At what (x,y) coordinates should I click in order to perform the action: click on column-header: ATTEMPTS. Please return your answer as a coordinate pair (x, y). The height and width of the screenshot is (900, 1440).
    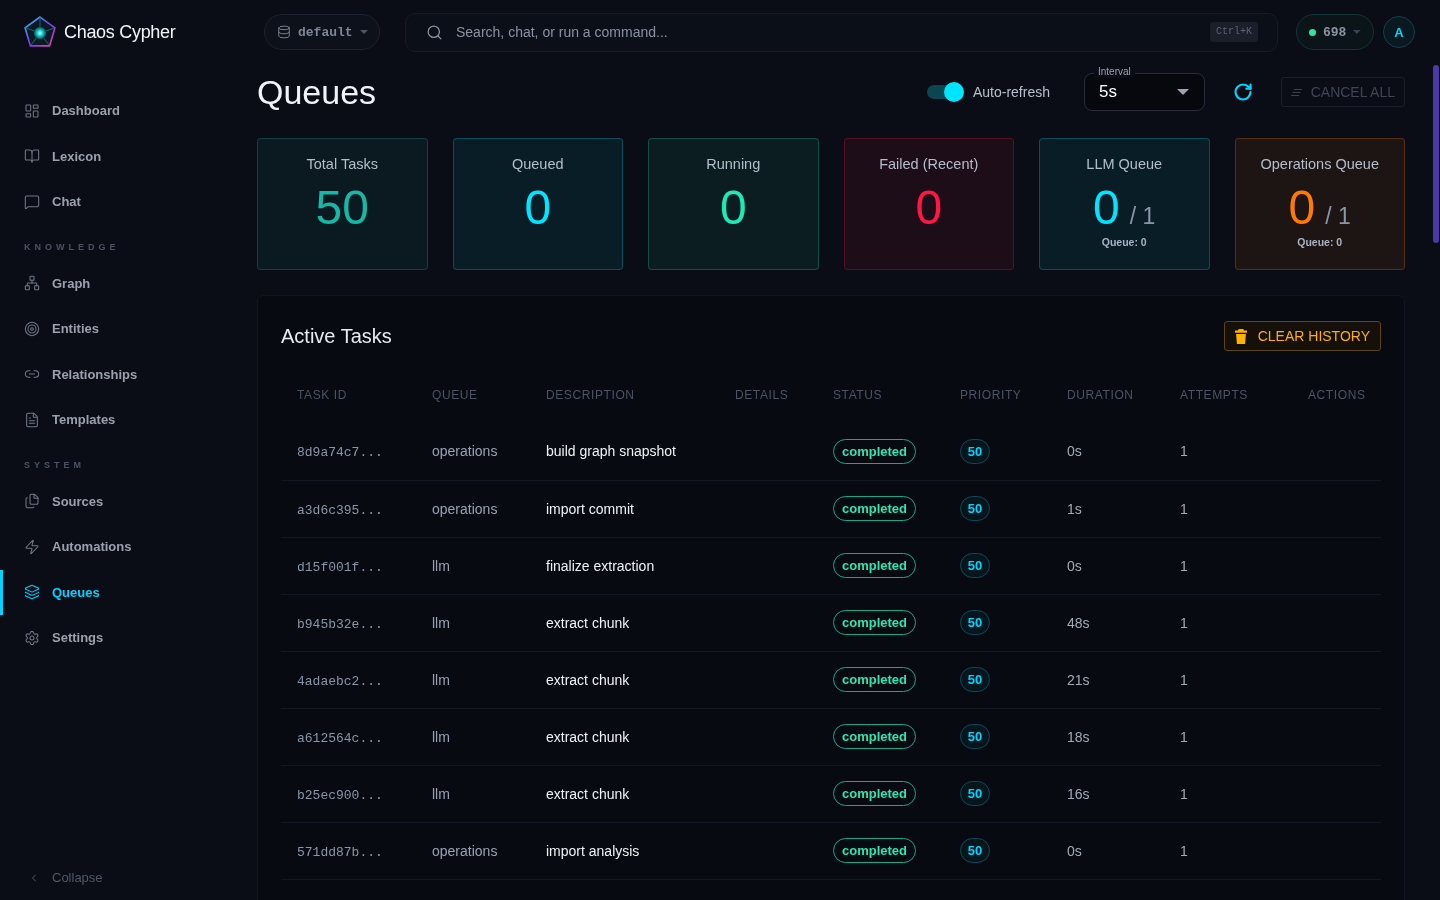
    Looking at the image, I should click on (1214, 394).